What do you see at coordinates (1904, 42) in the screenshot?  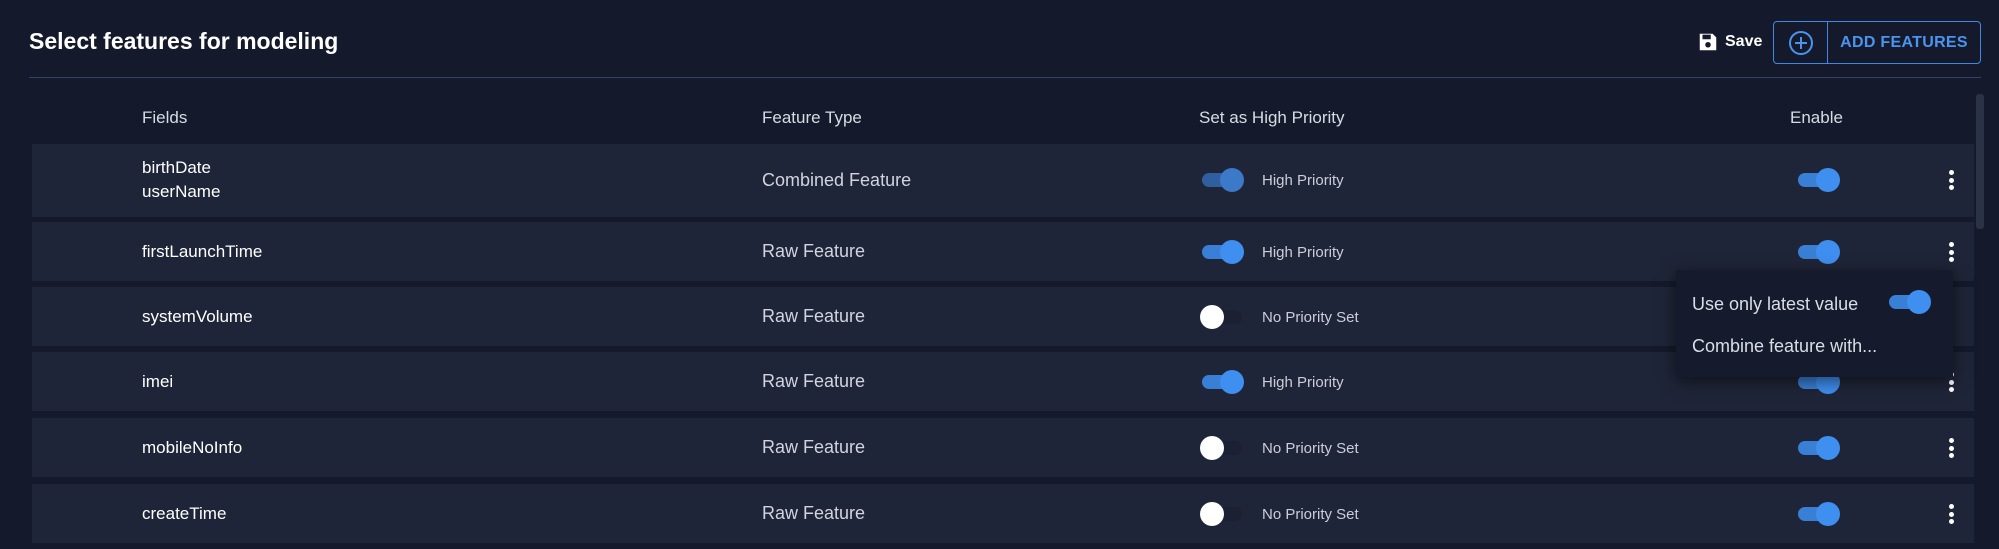 I see `add-features-label: ADD FEATURES` at bounding box center [1904, 42].